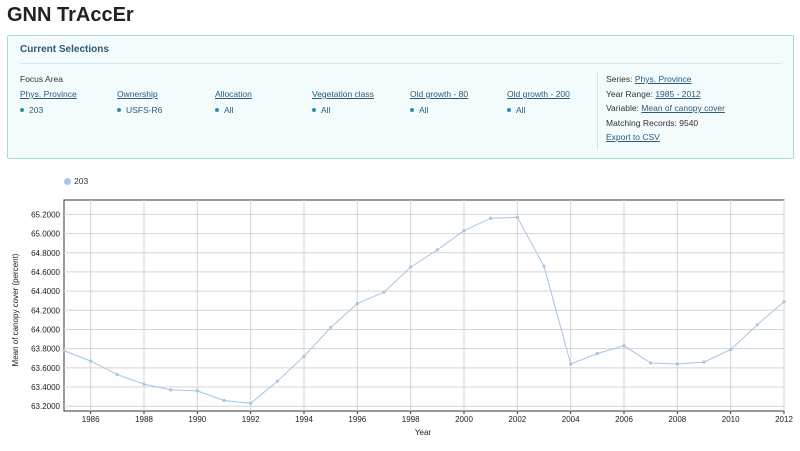 The height and width of the screenshot is (451, 800). Describe the element at coordinates (45, 329) in the screenshot. I see `y-tick-label: 64.0000` at that location.